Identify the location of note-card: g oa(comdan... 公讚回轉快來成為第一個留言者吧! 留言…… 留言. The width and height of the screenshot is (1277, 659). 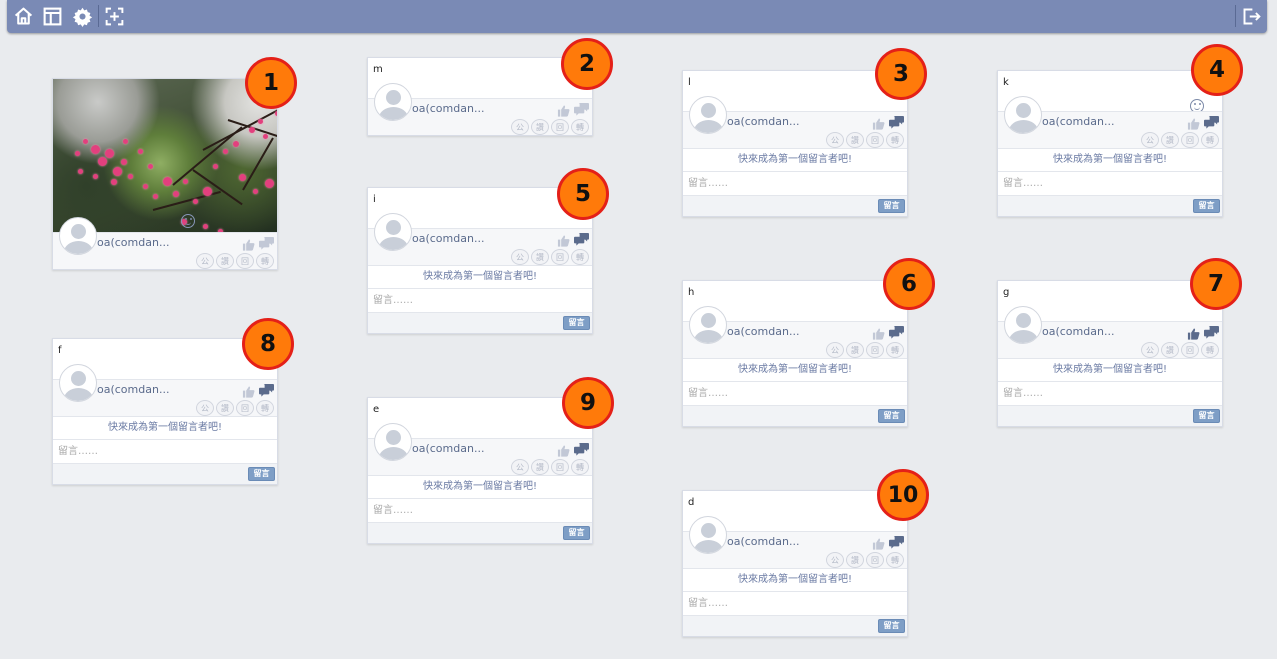
(1110, 353).